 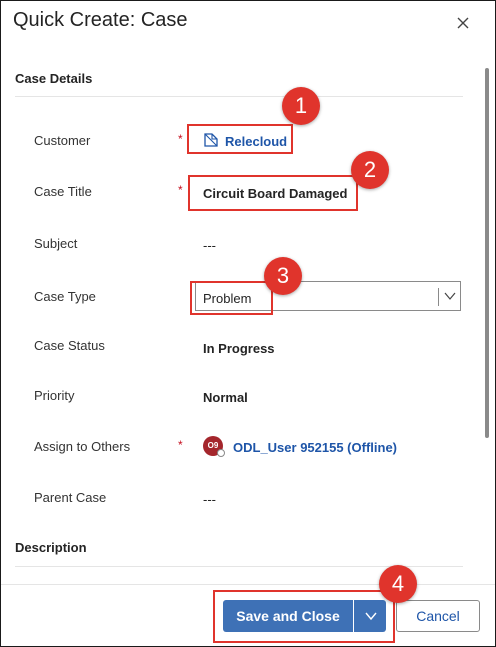 What do you see at coordinates (63, 191) in the screenshot?
I see `case-title-label: Case Title` at bounding box center [63, 191].